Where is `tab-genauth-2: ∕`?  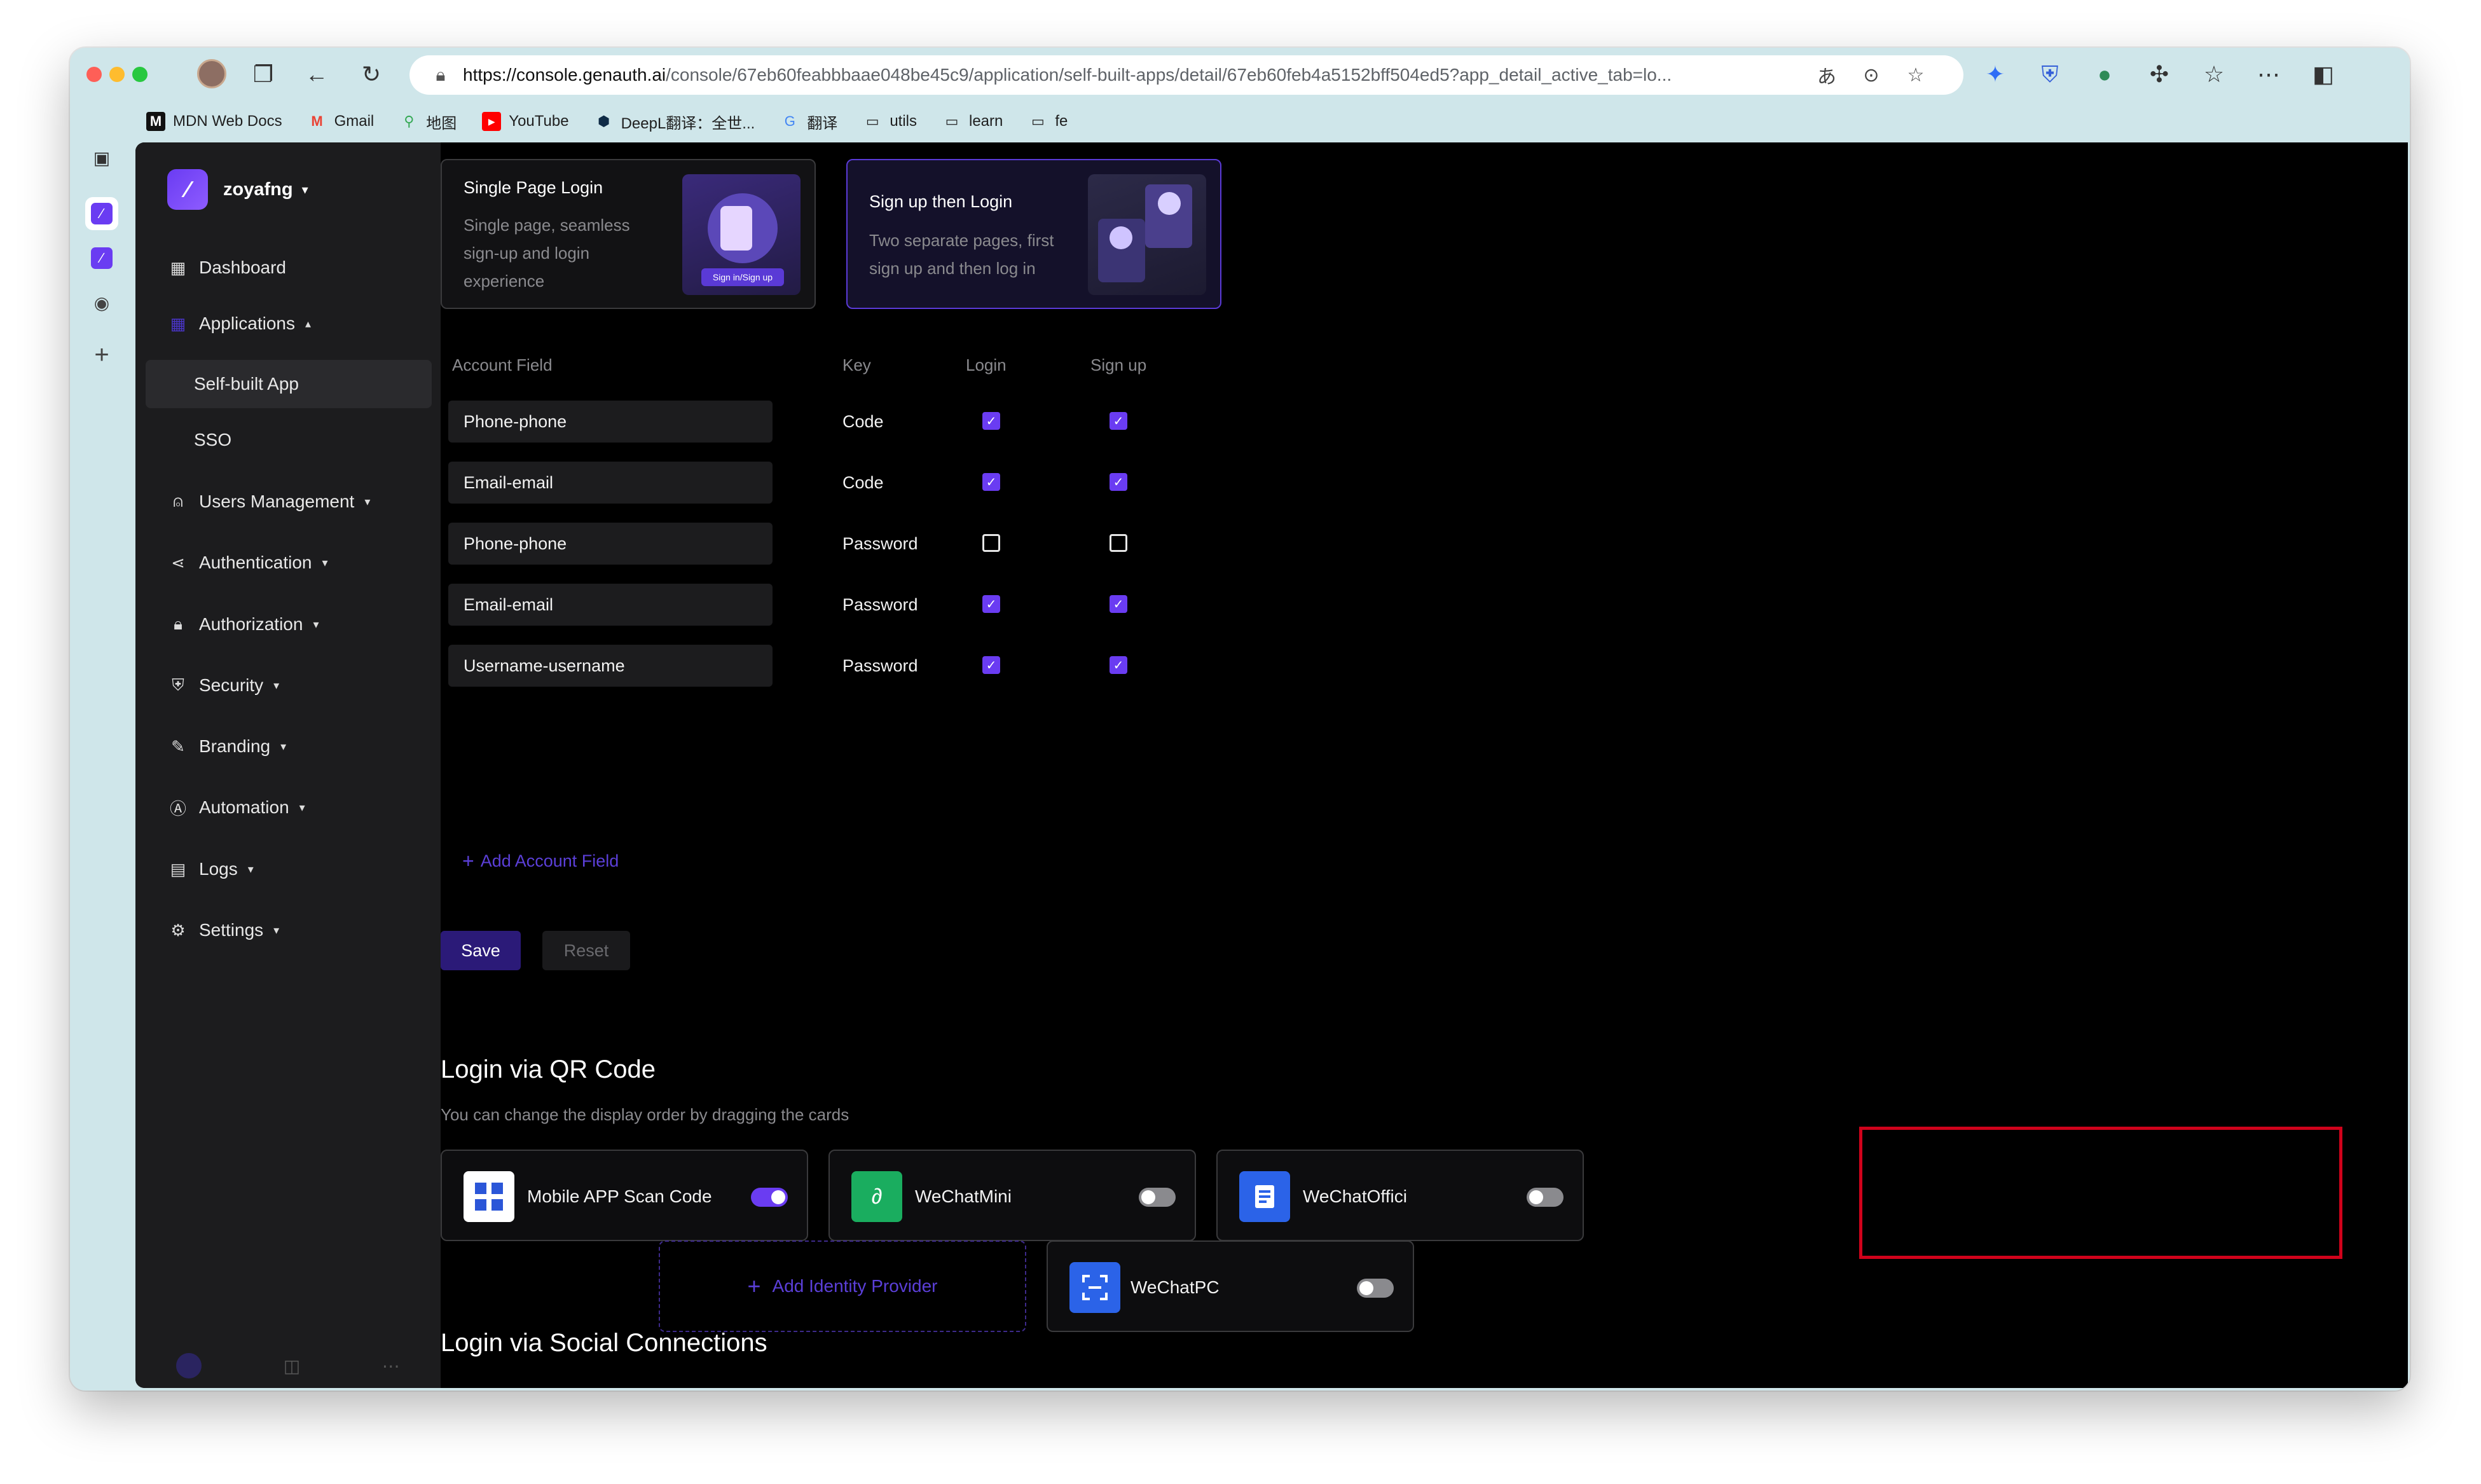 tab-genauth-2: ∕ is located at coordinates (101, 258).